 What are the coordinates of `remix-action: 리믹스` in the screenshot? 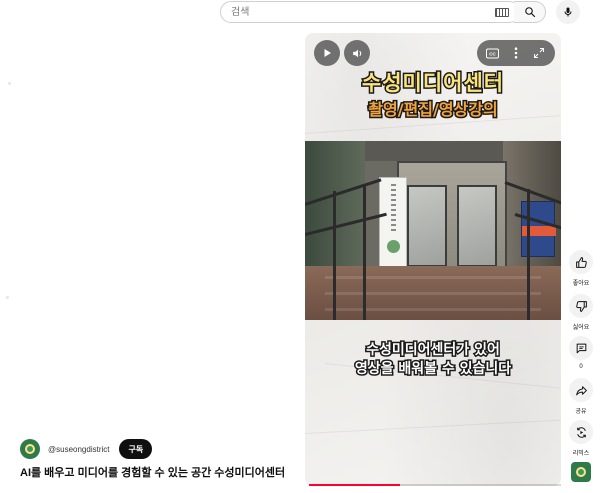 It's located at (581, 438).